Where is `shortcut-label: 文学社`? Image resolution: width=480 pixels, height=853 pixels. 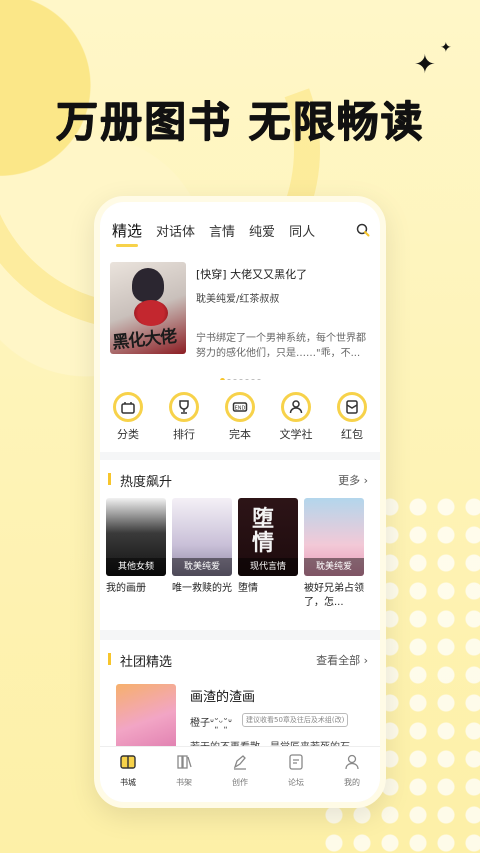
shortcut-label: 文学社 is located at coordinates (296, 434).